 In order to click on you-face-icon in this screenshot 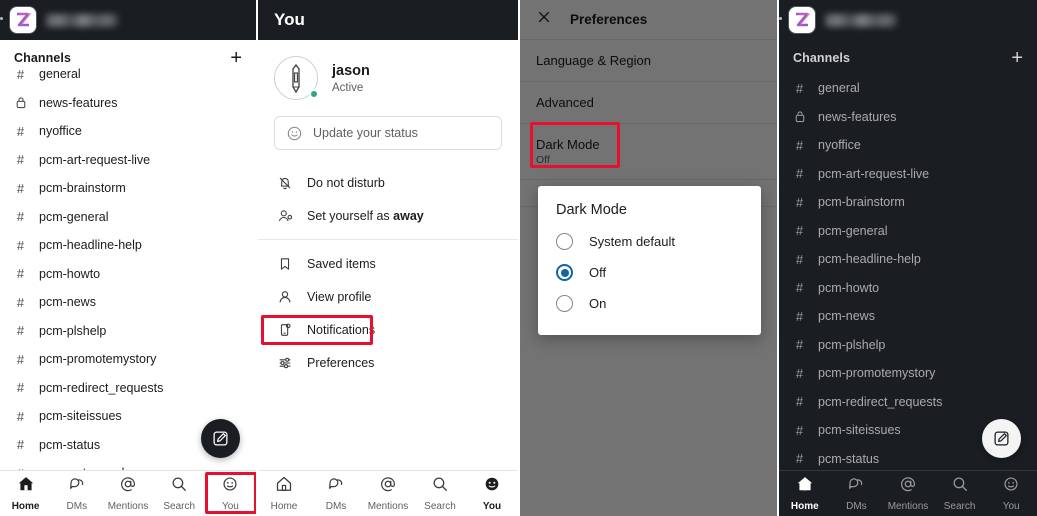, I will do `click(1011, 486)`.